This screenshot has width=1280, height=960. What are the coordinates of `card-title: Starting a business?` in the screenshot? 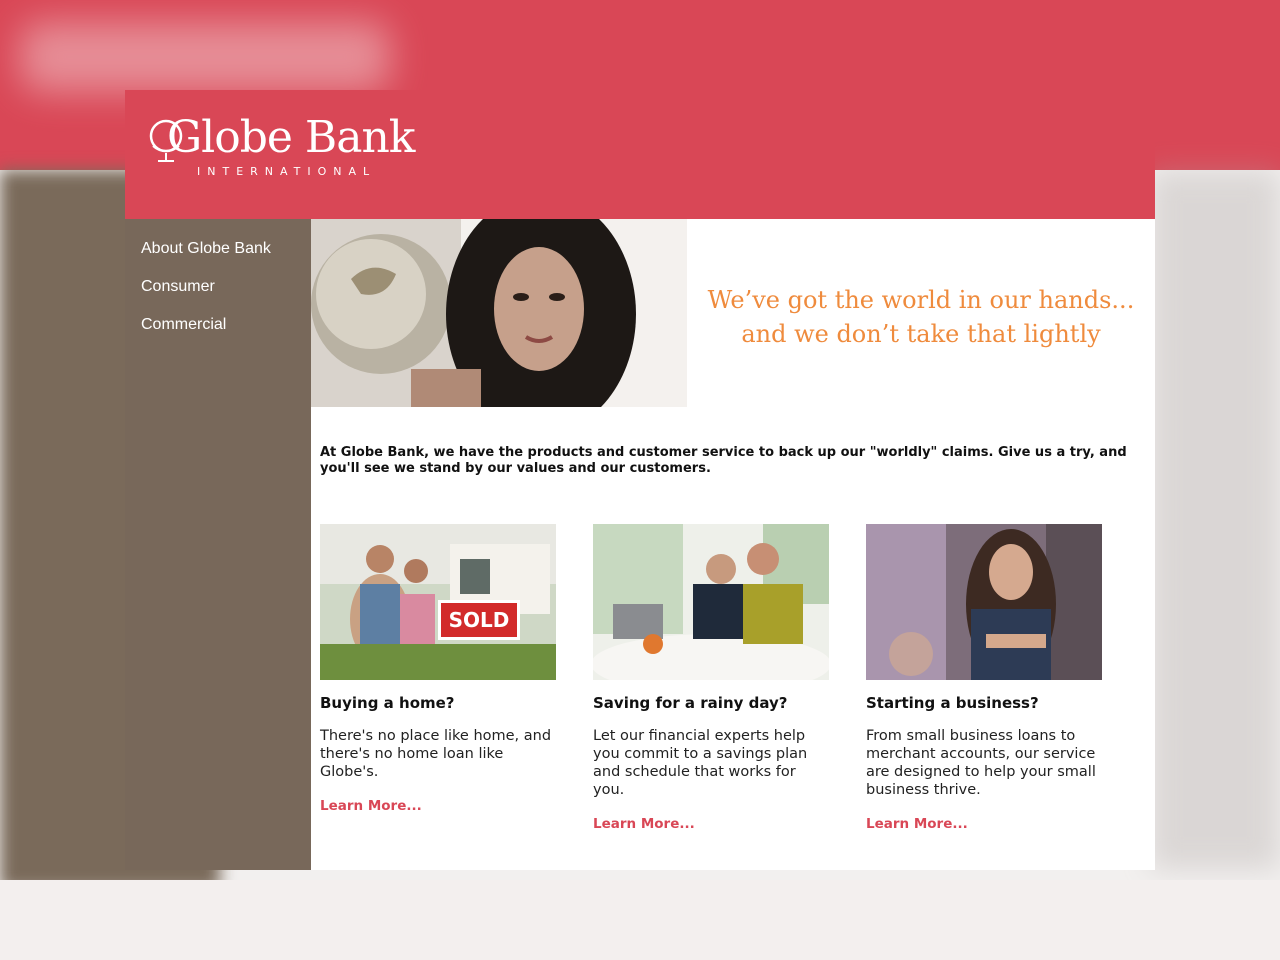 It's located at (952, 703).